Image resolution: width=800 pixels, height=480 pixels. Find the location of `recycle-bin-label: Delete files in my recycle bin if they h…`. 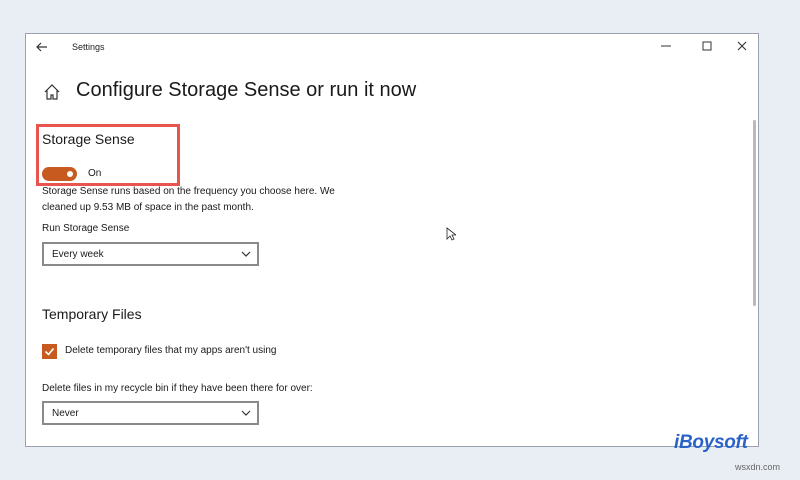

recycle-bin-label: Delete files in my recycle bin if they h… is located at coordinates (177, 388).